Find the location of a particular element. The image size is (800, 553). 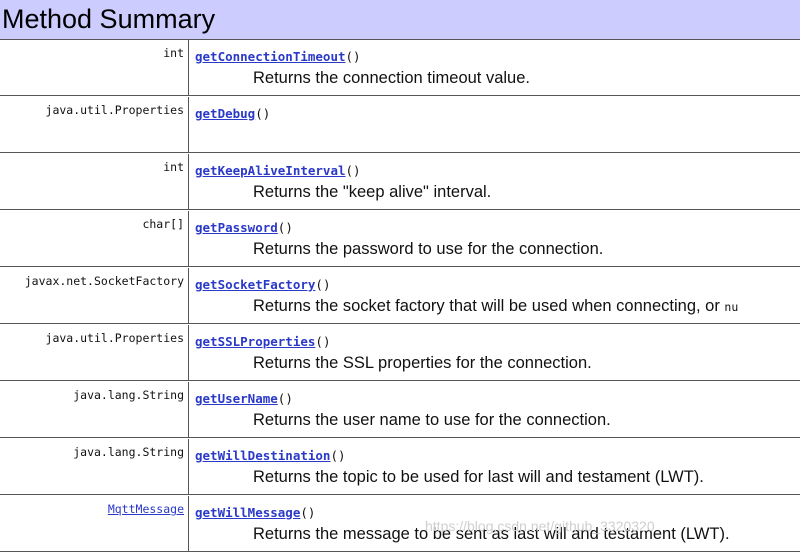

method-signature: getSSLProperties() is located at coordinates (262, 341).